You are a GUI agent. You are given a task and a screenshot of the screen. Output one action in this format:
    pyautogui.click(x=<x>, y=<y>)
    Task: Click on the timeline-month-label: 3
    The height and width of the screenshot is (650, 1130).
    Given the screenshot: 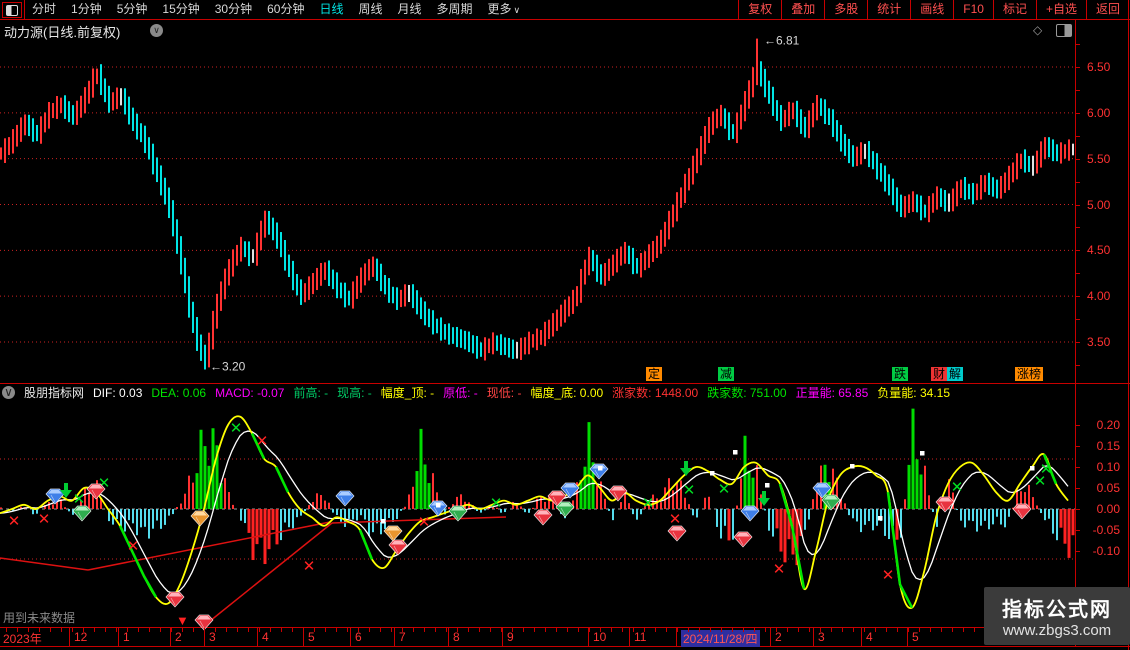 What is the action you would take?
    pyautogui.click(x=212, y=637)
    